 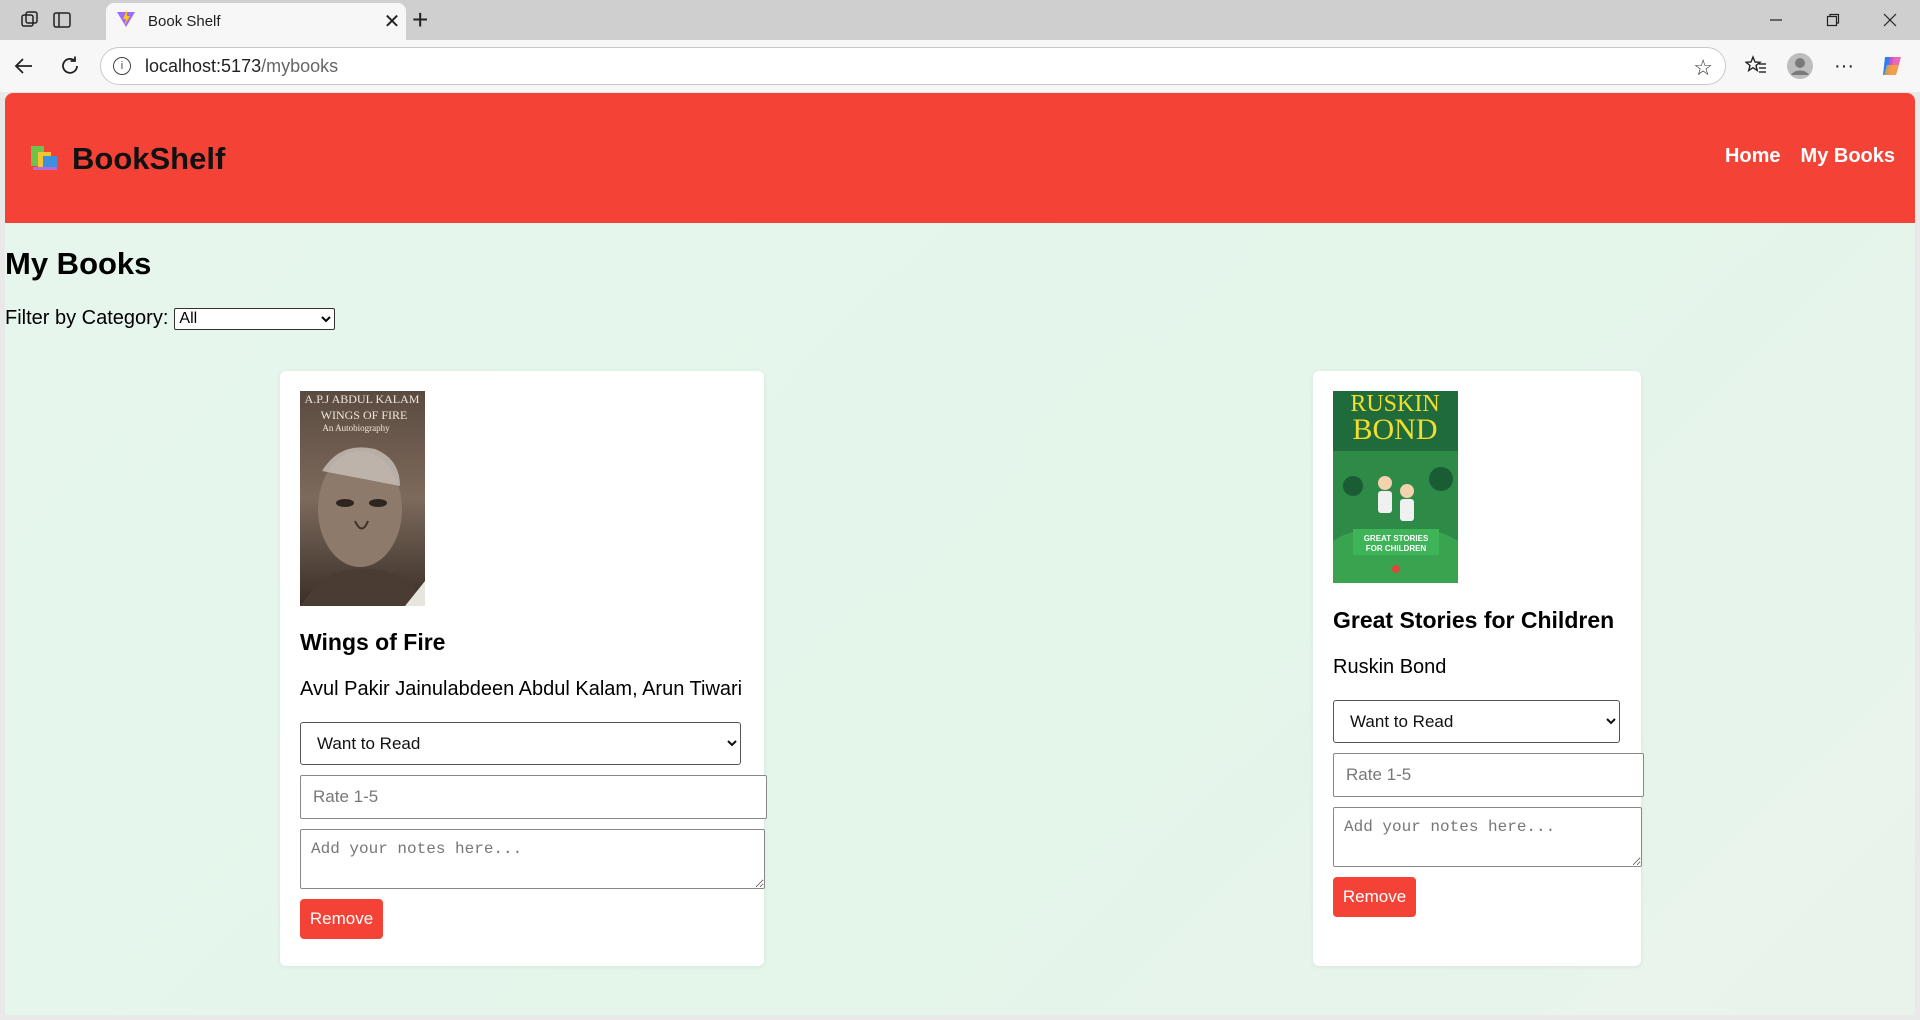 What do you see at coordinates (960, 158) in the screenshot?
I see `navbar: BookShelf Home My Books` at bounding box center [960, 158].